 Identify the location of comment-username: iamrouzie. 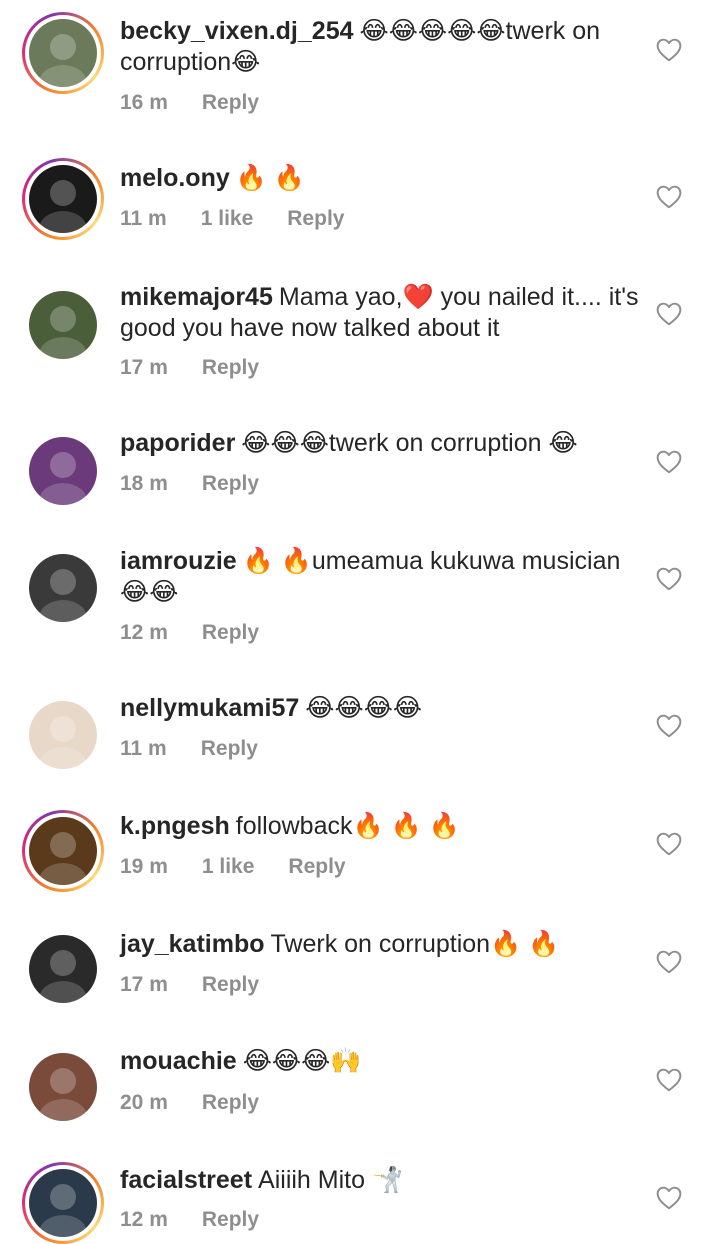
(178, 561).